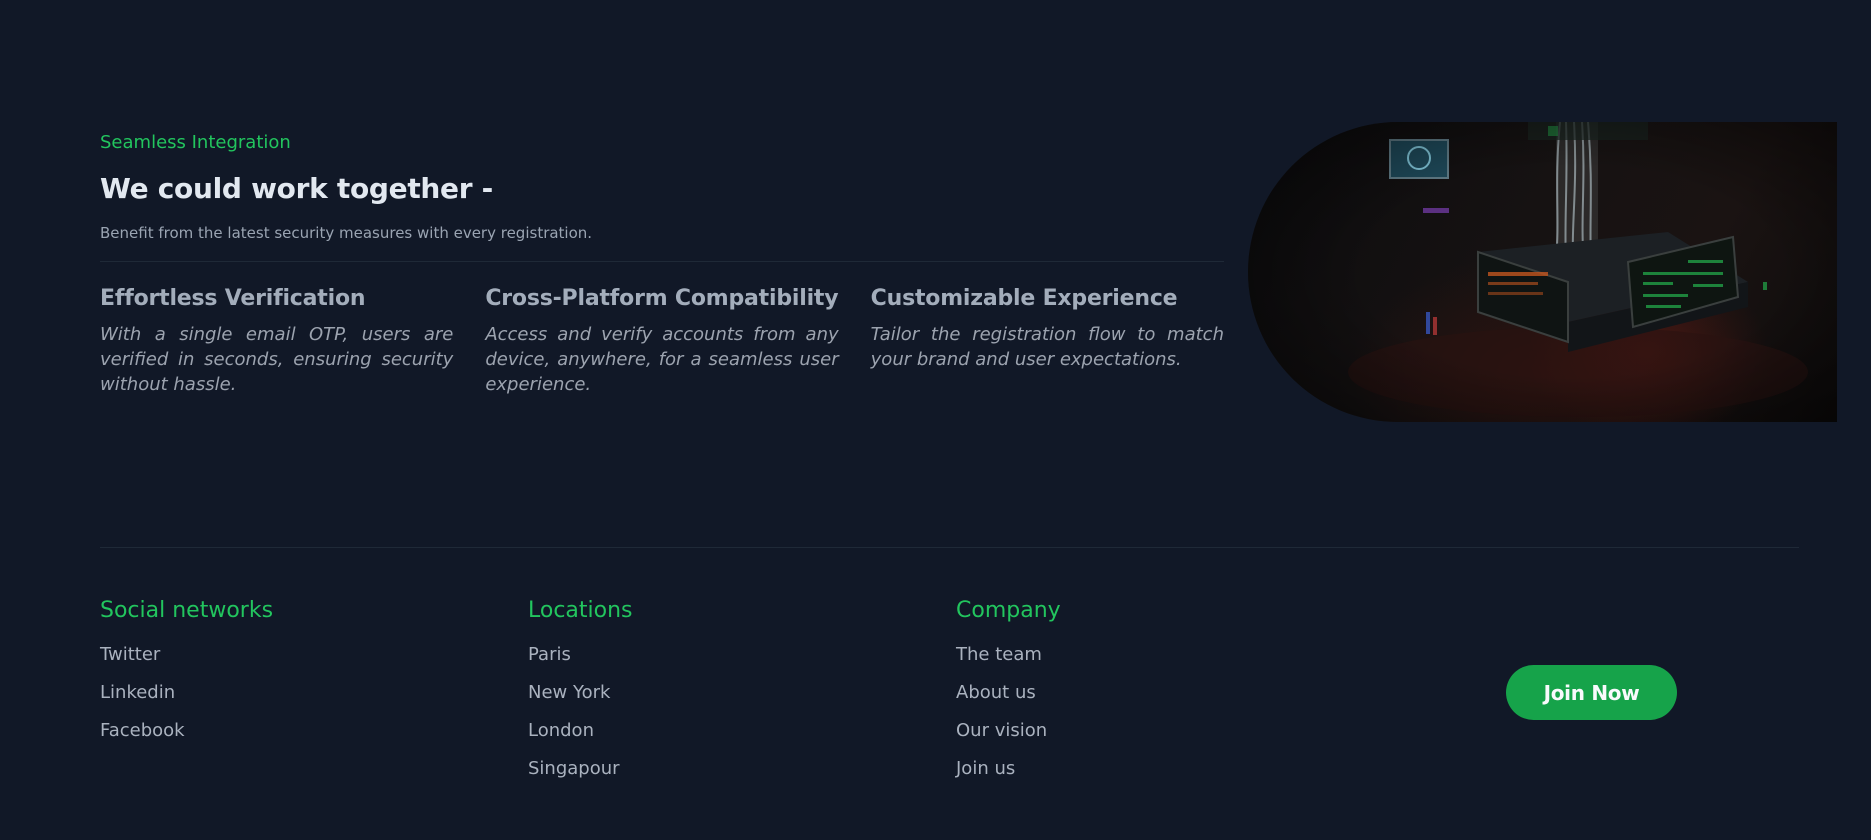 This screenshot has height=840, width=1871. Describe the element at coordinates (580, 776) in the screenshot. I see `footer-link-singapour: Singapour` at that location.